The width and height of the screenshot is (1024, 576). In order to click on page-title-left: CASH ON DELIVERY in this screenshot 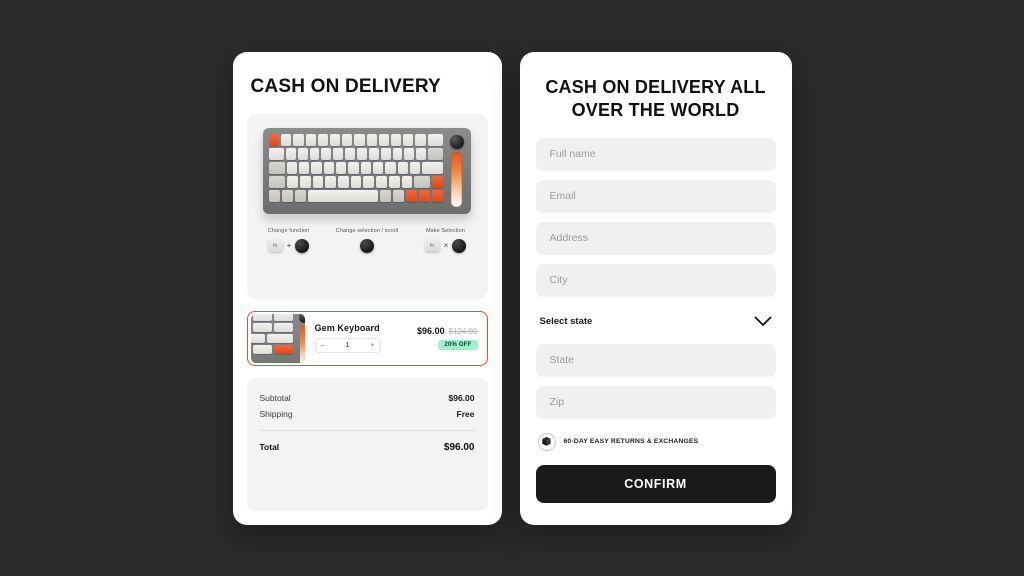, I will do `click(345, 86)`.